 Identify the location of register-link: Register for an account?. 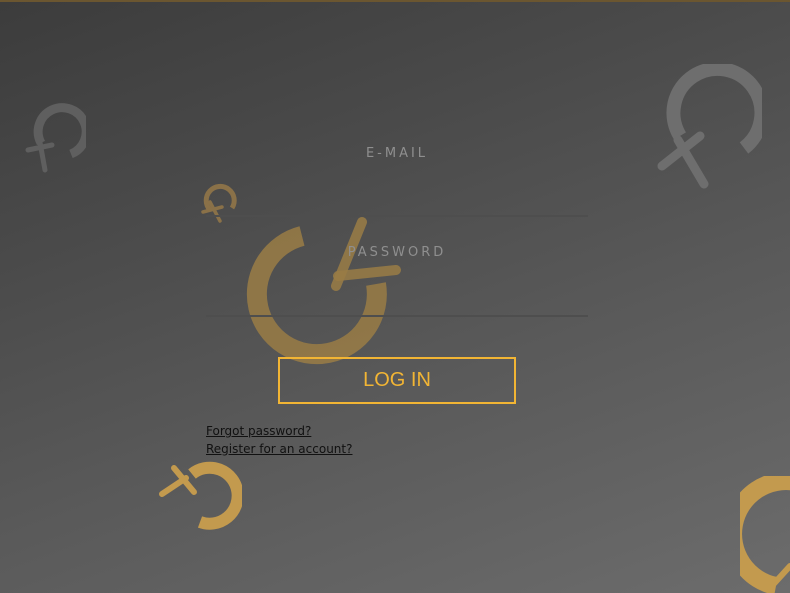
(279, 449).